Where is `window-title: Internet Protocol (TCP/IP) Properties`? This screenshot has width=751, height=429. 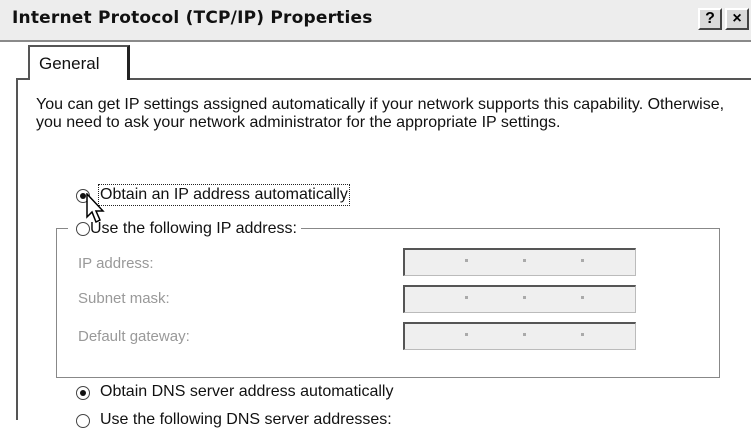
window-title: Internet Protocol (TCP/IP) Properties is located at coordinates (192, 18).